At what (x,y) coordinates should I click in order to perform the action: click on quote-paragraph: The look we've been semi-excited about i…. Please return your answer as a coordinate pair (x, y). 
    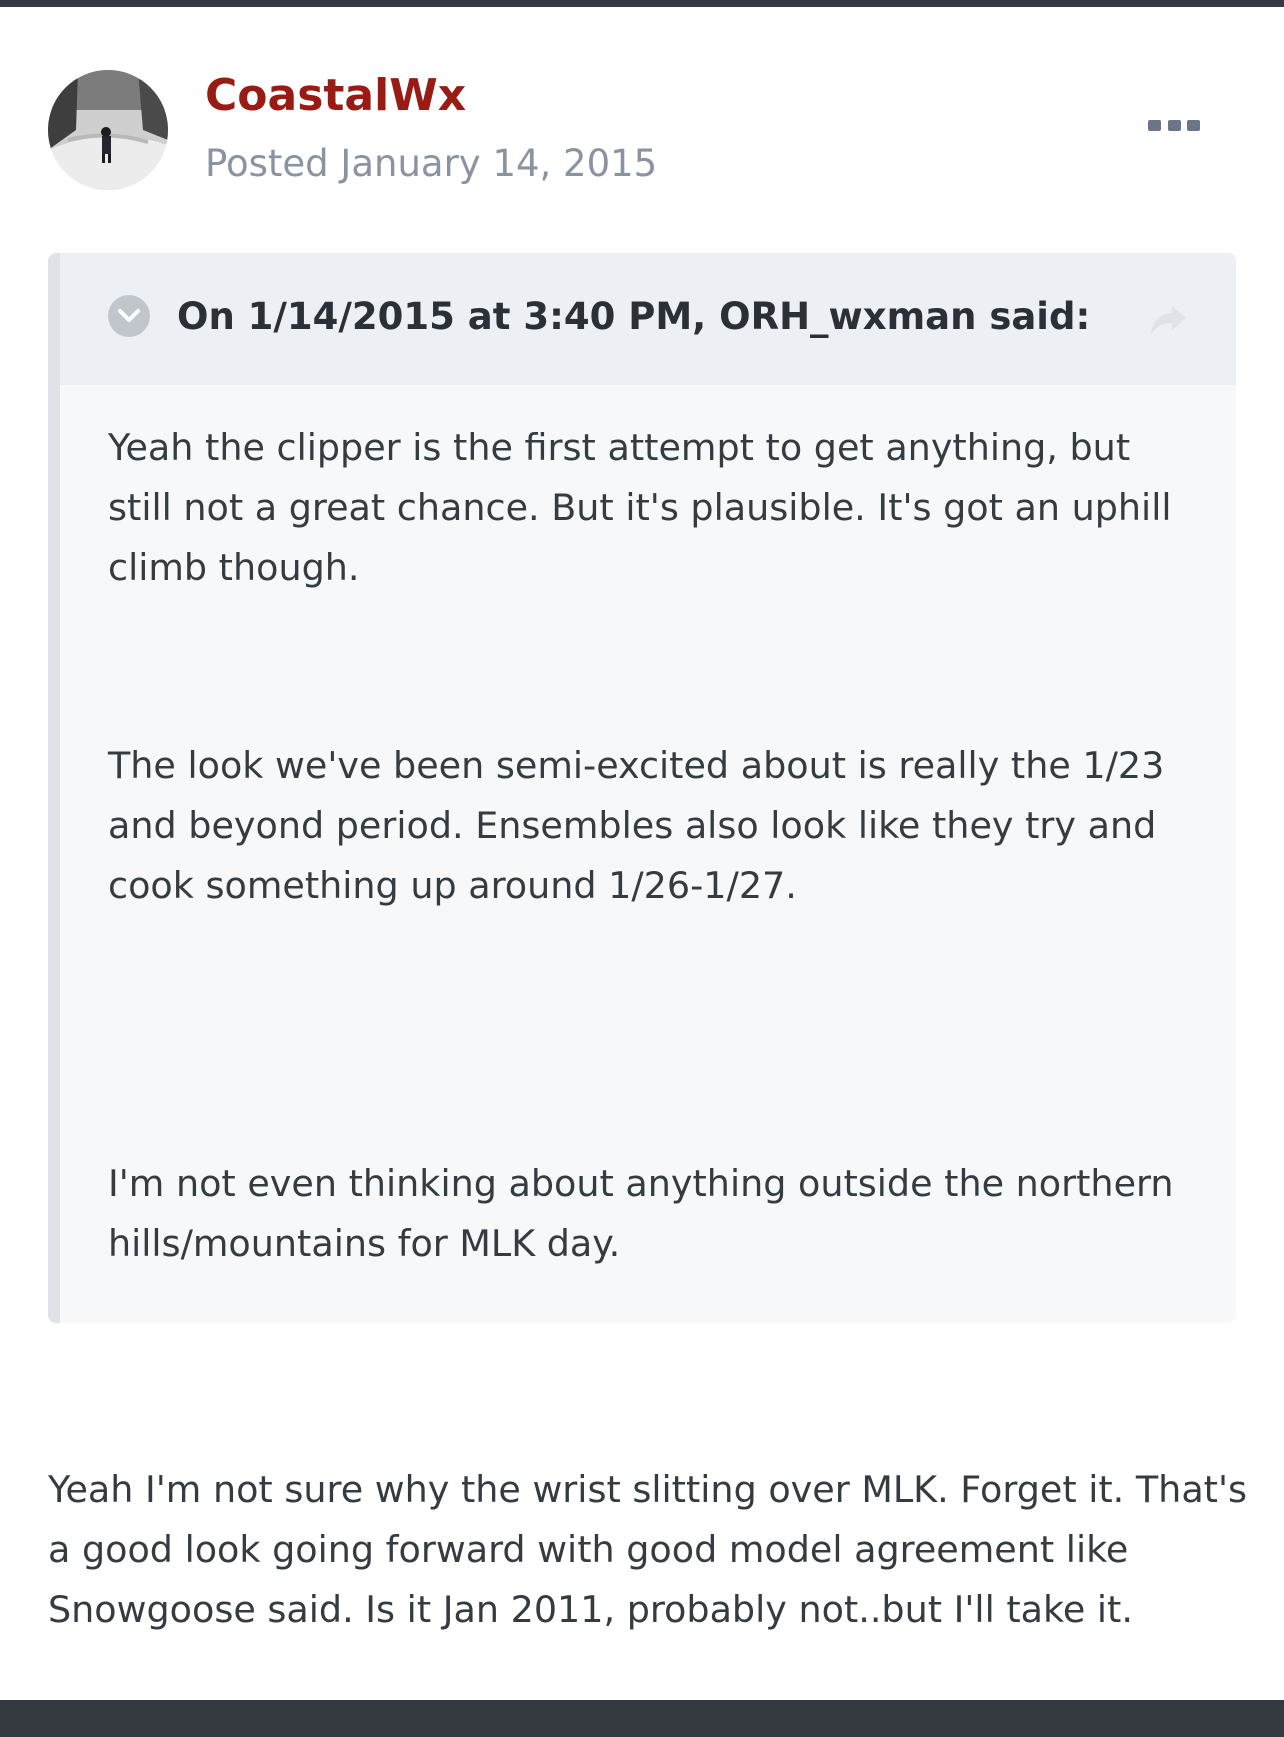
    Looking at the image, I should click on (636, 825).